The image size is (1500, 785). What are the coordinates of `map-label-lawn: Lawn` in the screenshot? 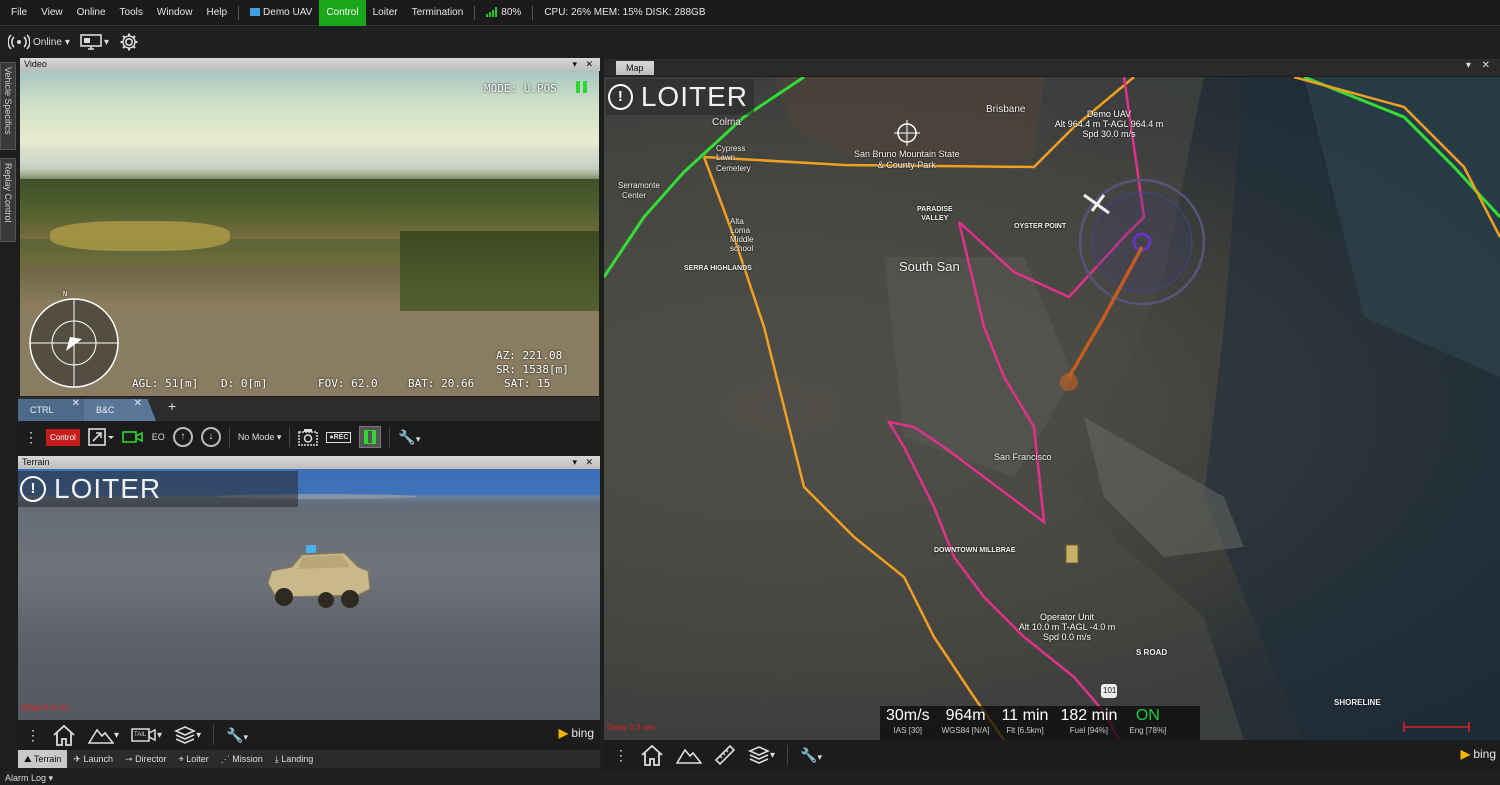 It's located at (726, 157).